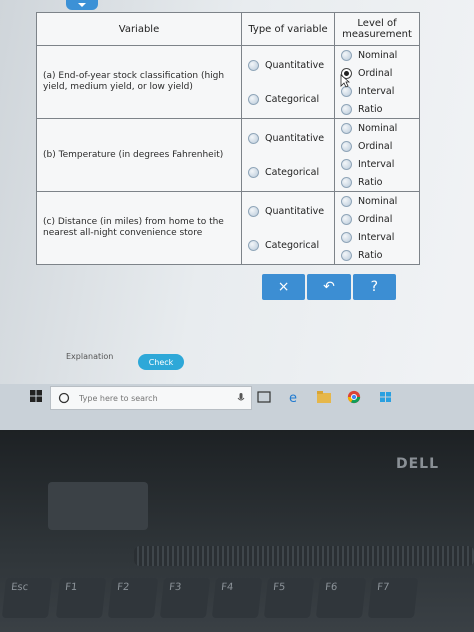 The image size is (474, 632). I want to click on hinge-block, so click(98, 506).